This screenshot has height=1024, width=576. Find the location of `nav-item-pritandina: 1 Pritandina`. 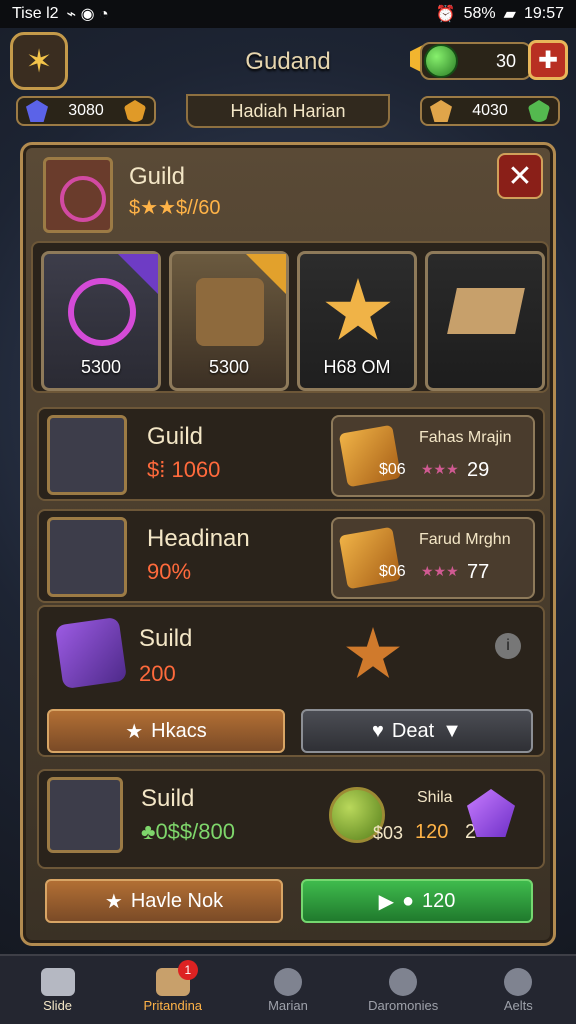

nav-item-pritandina: 1 Pritandina is located at coordinates (173, 990).